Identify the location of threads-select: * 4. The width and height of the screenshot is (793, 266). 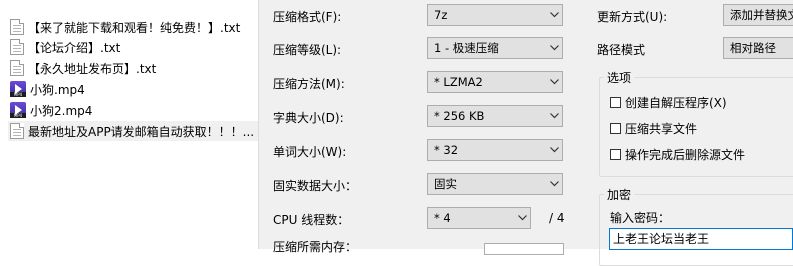
(479, 218).